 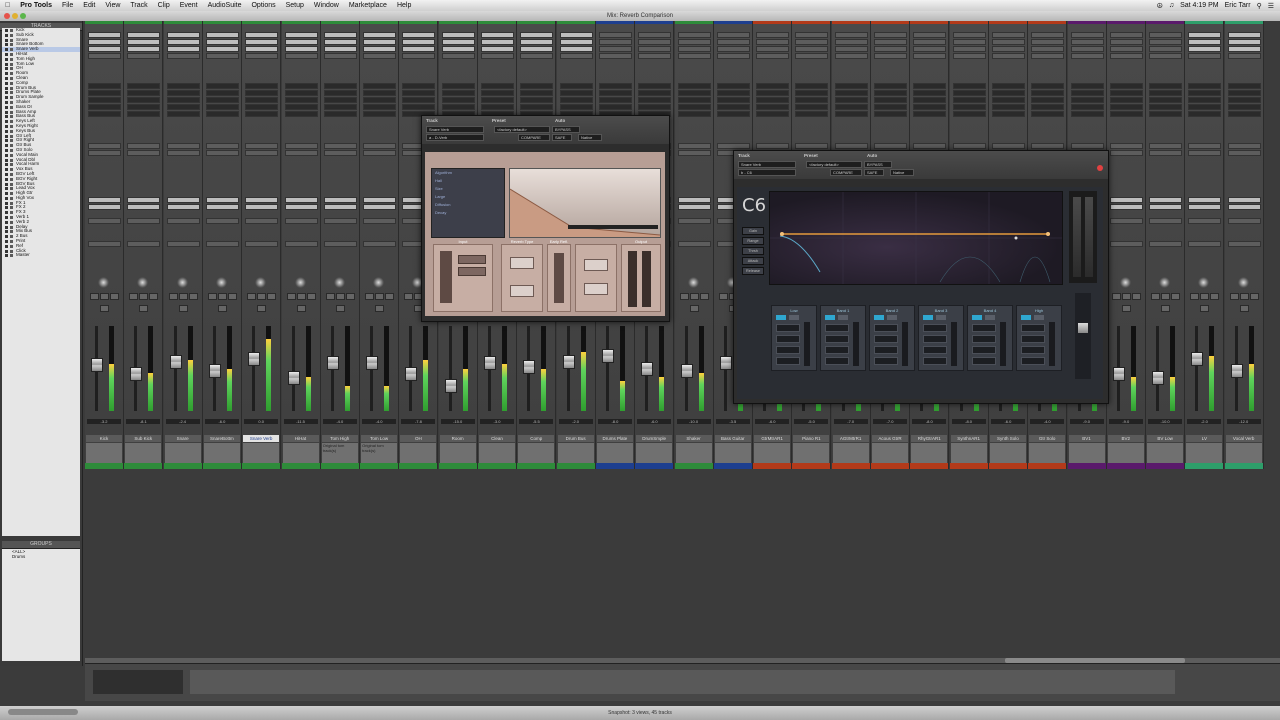 I want to click on group-list: <ALL> Drums, so click(x=41, y=605).